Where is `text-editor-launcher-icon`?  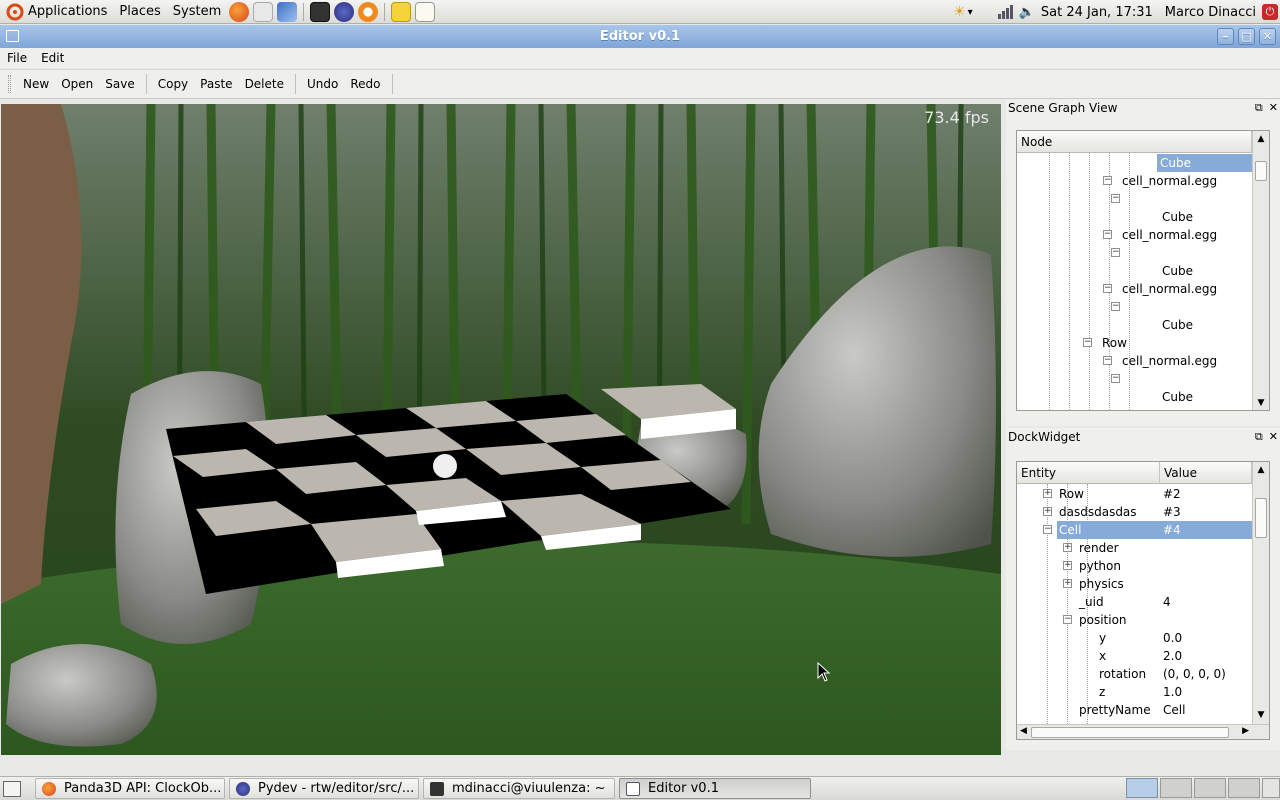
text-editor-launcher-icon is located at coordinates (425, 11).